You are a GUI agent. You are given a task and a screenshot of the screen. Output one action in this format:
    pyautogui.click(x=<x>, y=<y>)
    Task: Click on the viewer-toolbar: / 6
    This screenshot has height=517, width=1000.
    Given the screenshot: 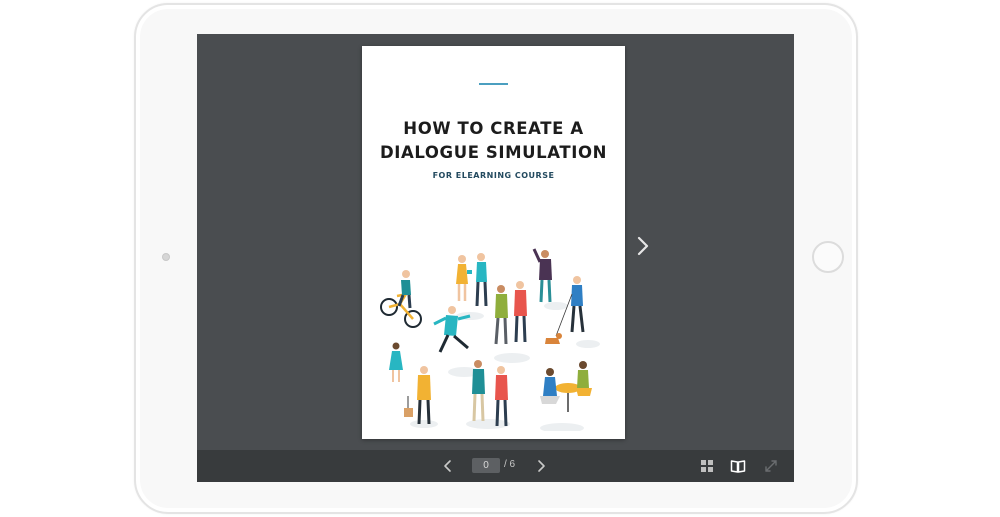 What is the action you would take?
    pyautogui.click(x=495, y=466)
    